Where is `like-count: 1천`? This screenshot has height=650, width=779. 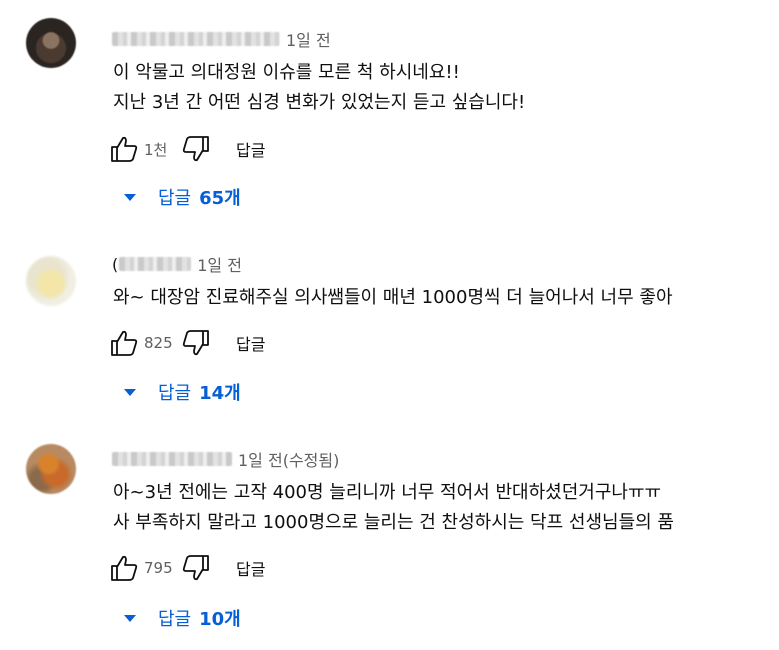 like-count: 1천 is located at coordinates (156, 149).